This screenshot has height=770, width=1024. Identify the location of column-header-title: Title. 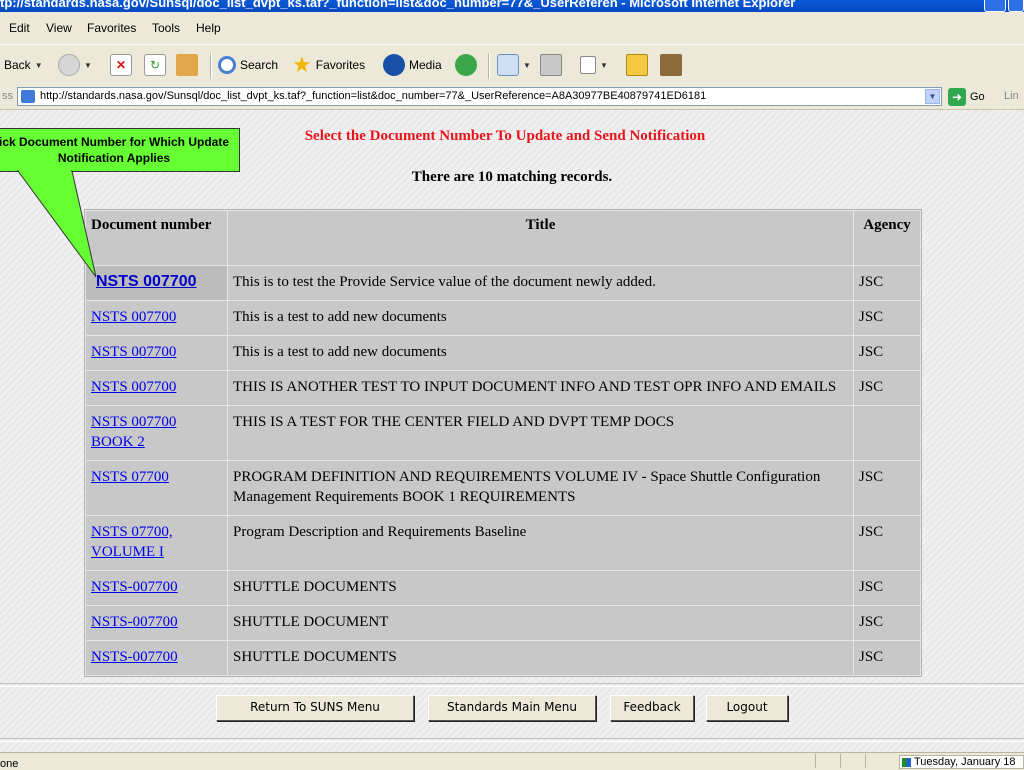
(540, 238).